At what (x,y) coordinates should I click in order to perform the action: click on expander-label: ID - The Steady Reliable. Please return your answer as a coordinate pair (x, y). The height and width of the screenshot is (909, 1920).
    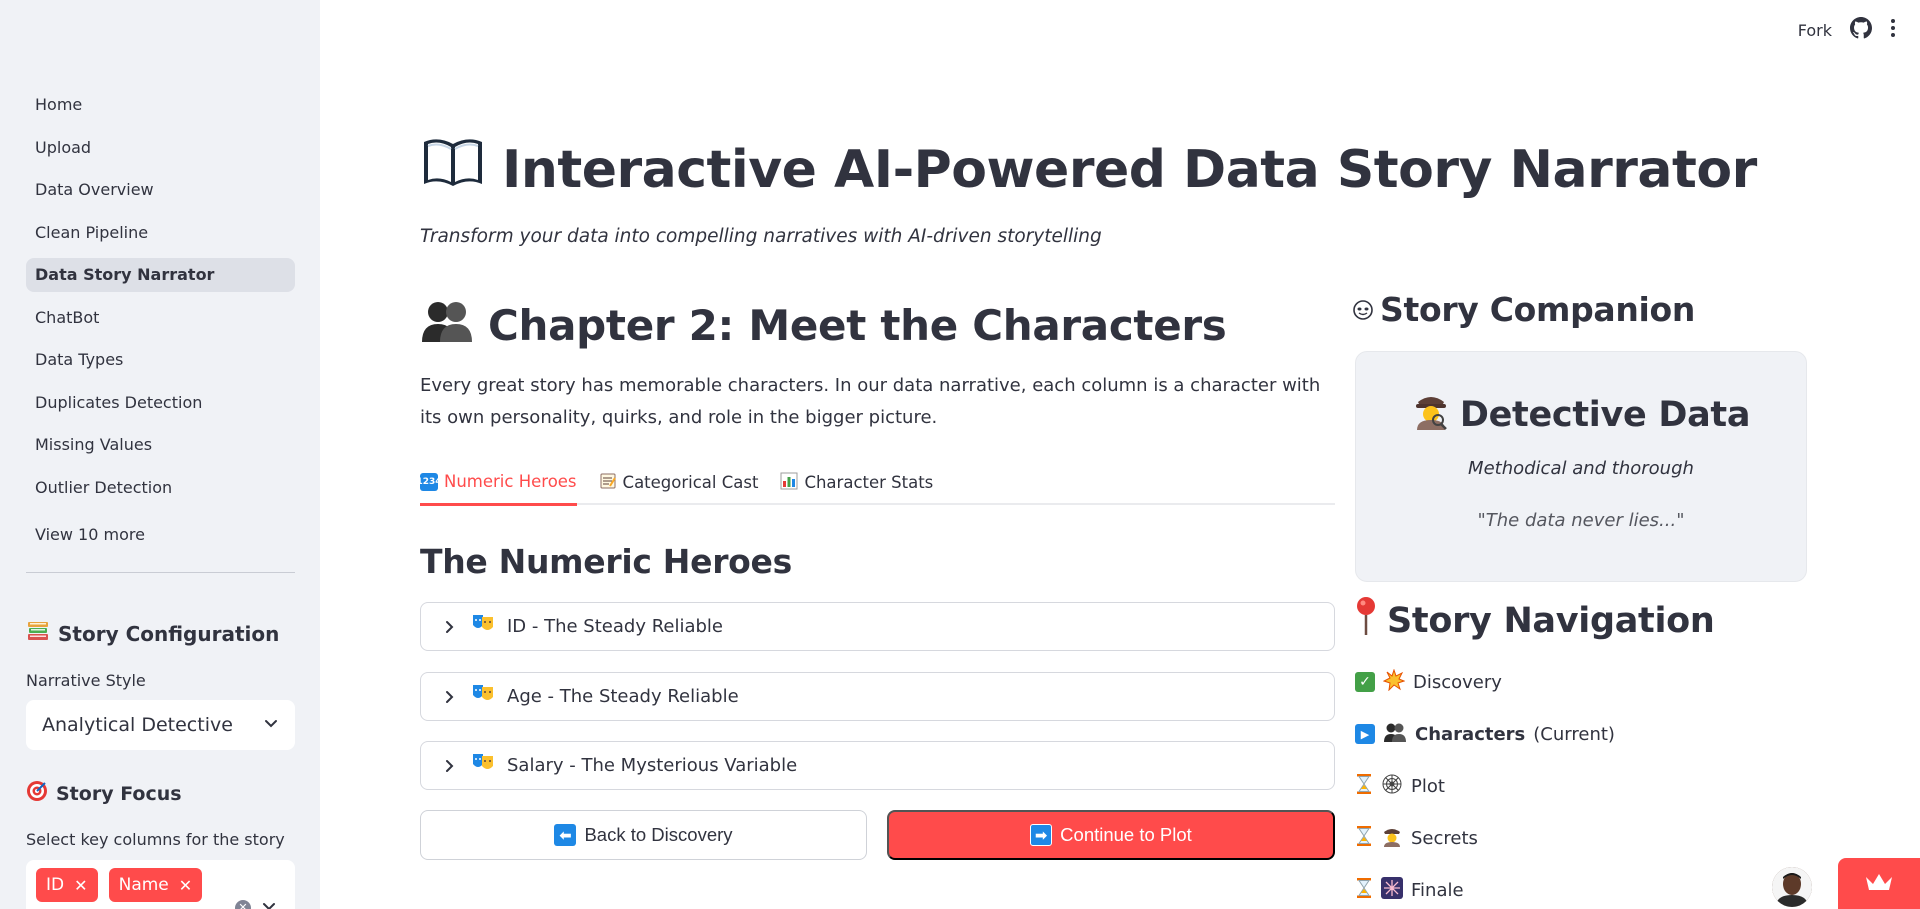
    Looking at the image, I should click on (615, 626).